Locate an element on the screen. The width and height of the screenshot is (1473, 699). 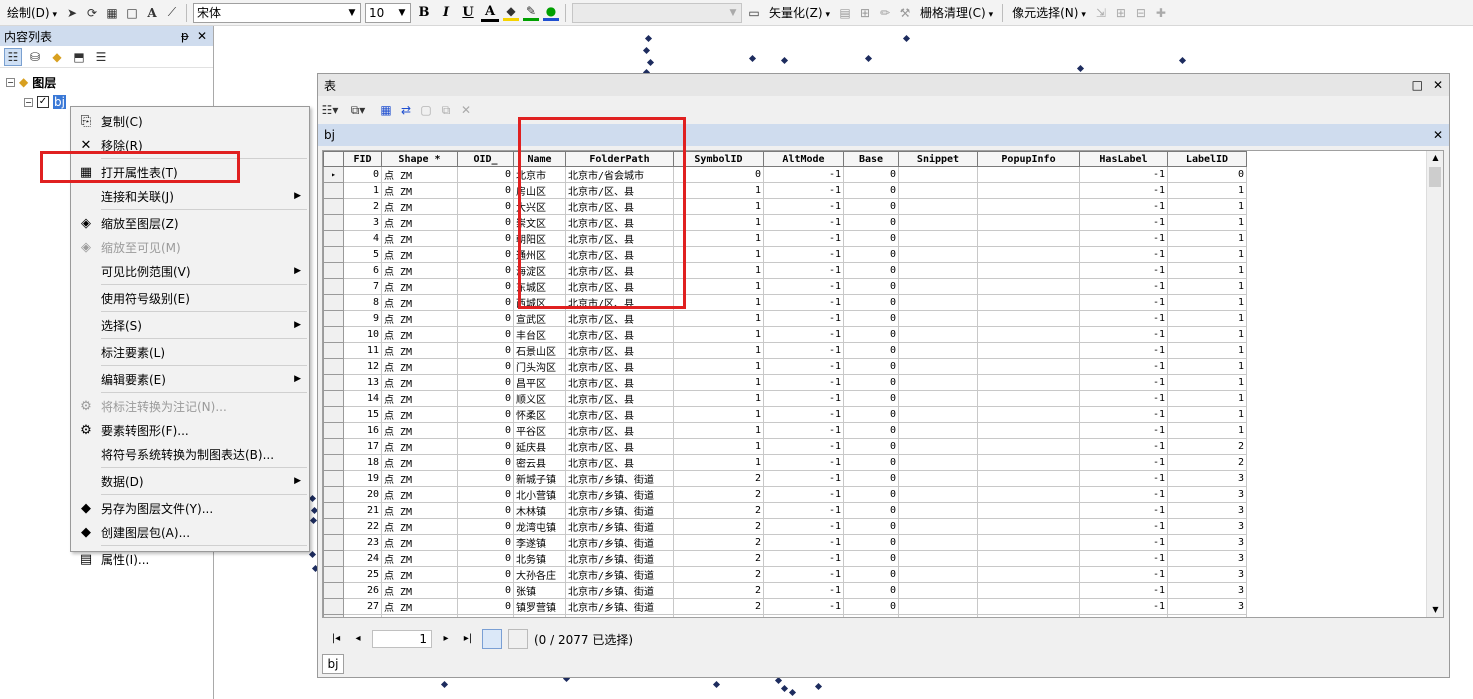
context-menu-item: 选择(S) ▶ is located at coordinates (190, 325).